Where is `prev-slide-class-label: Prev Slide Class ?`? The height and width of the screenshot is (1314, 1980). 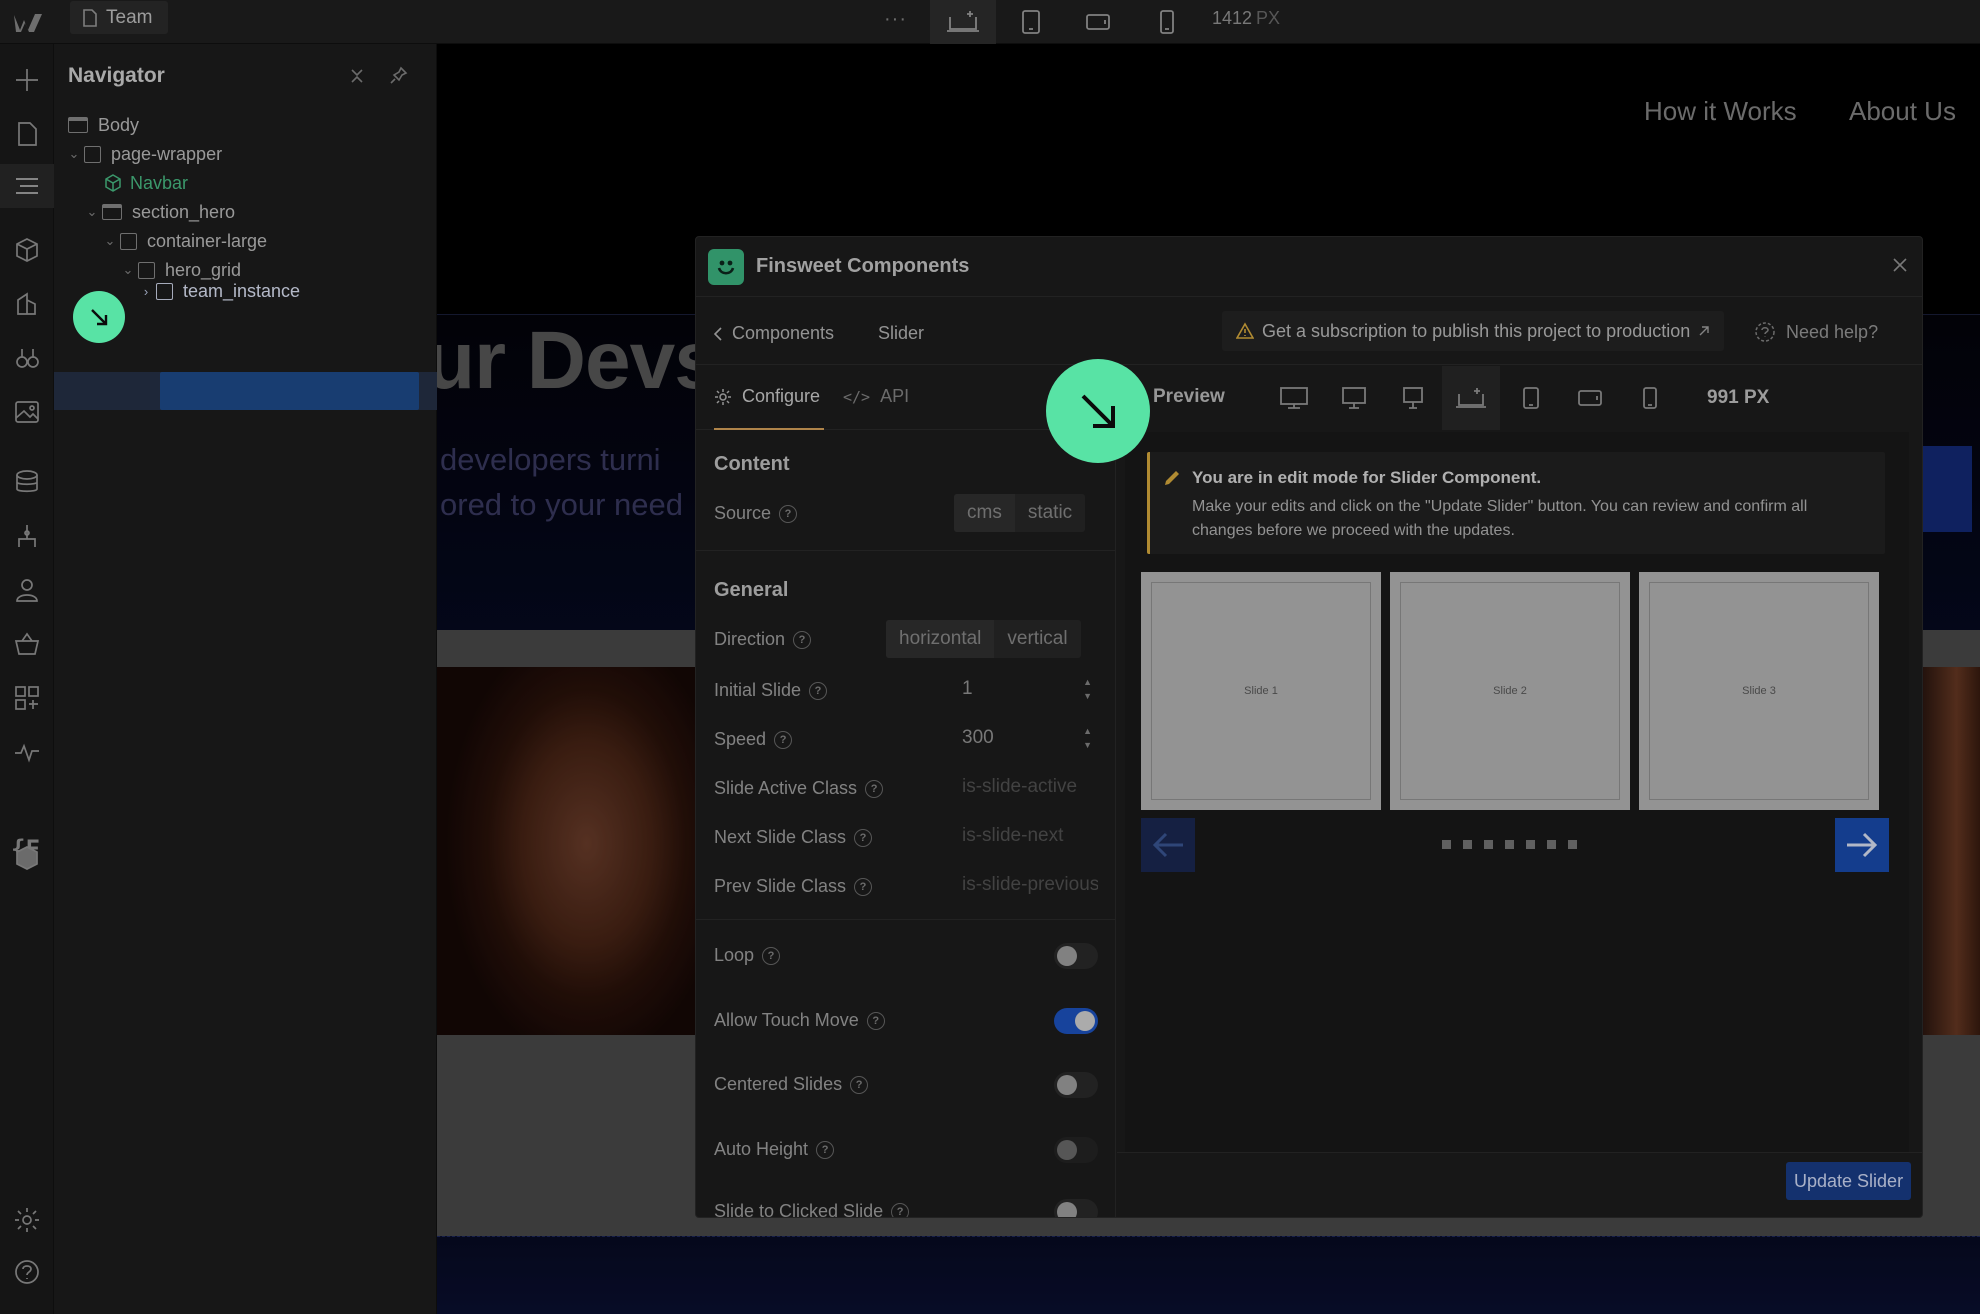
prev-slide-class-label: Prev Slide Class ? is located at coordinates (793, 886).